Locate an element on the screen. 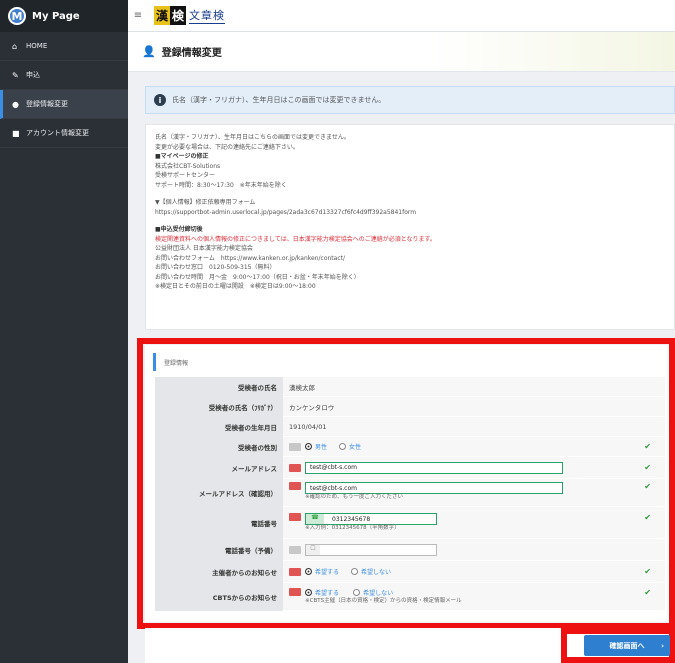 The image size is (675, 663). user-icon: ● is located at coordinates (15, 104).